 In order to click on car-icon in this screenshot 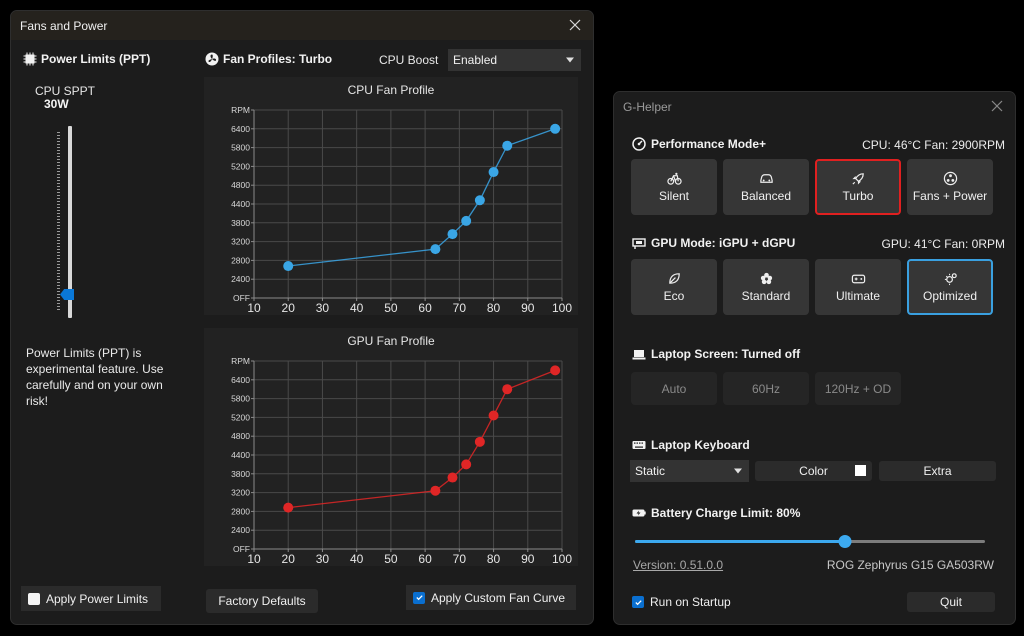, I will do `click(766, 178)`.